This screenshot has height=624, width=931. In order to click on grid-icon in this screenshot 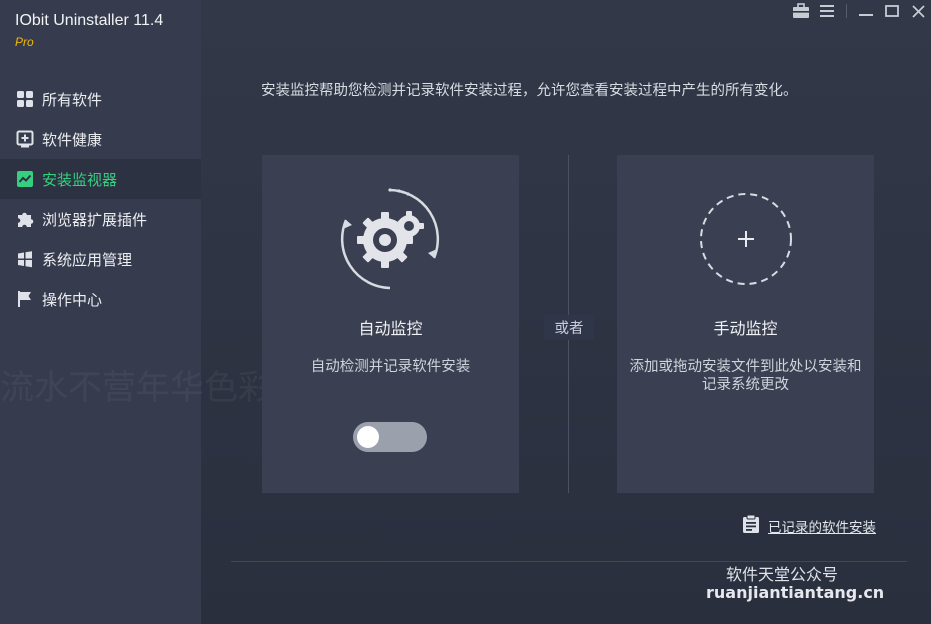, I will do `click(25, 99)`.